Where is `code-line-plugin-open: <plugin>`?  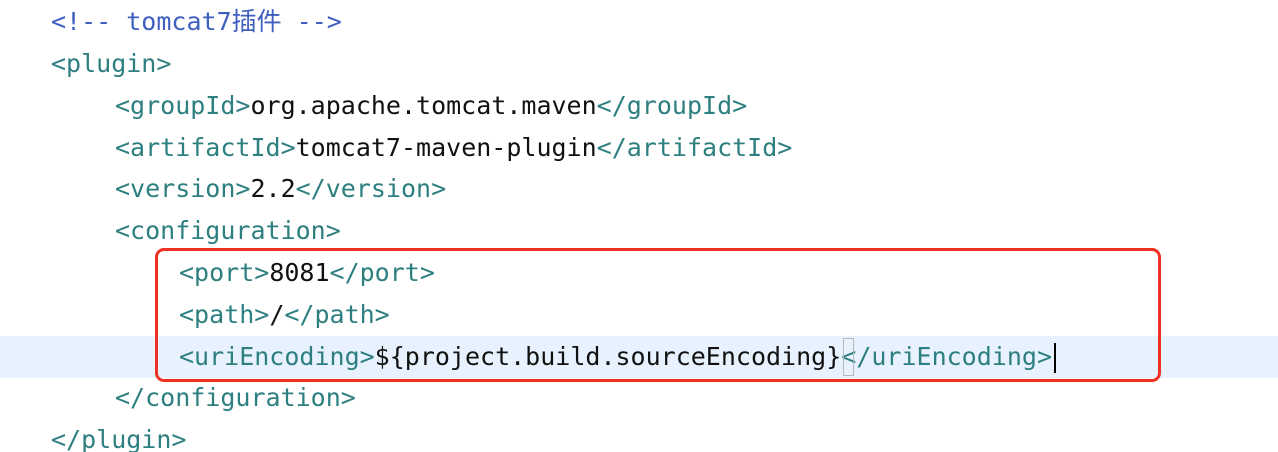 code-line-plugin-open: <plugin> is located at coordinates (639, 64).